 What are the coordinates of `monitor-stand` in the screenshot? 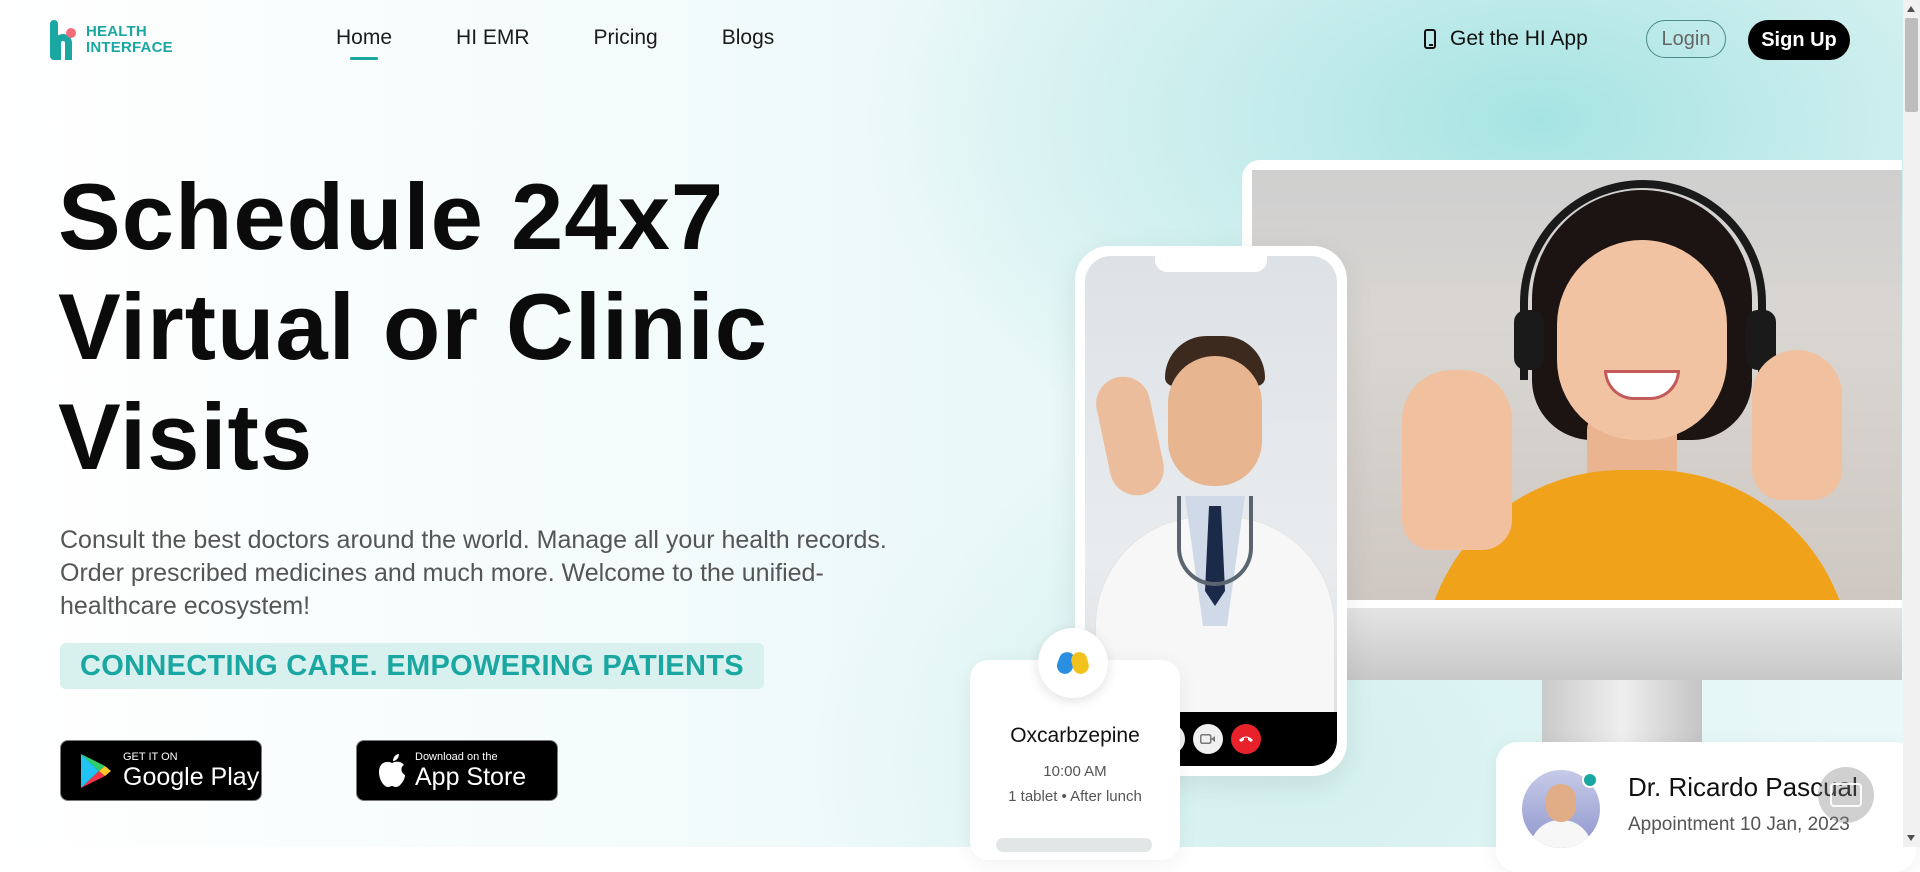 It's located at (1622, 715).